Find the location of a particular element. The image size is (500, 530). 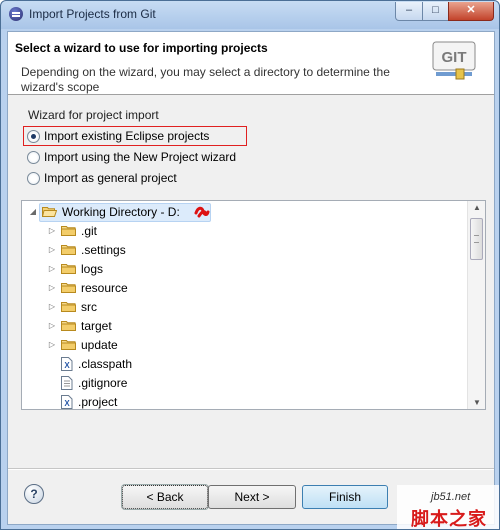

tree-item-label: .project is located at coordinates (98, 401).